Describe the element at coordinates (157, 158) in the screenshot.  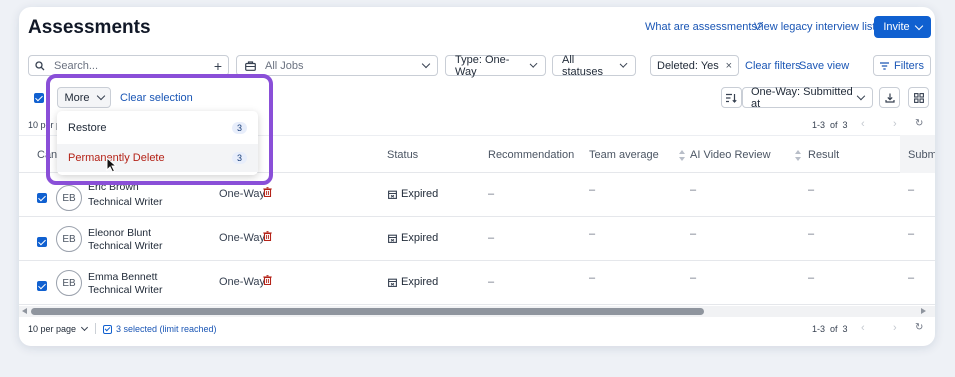
I see `menu-item-permanently-delete: Permanently Delete 3` at that location.